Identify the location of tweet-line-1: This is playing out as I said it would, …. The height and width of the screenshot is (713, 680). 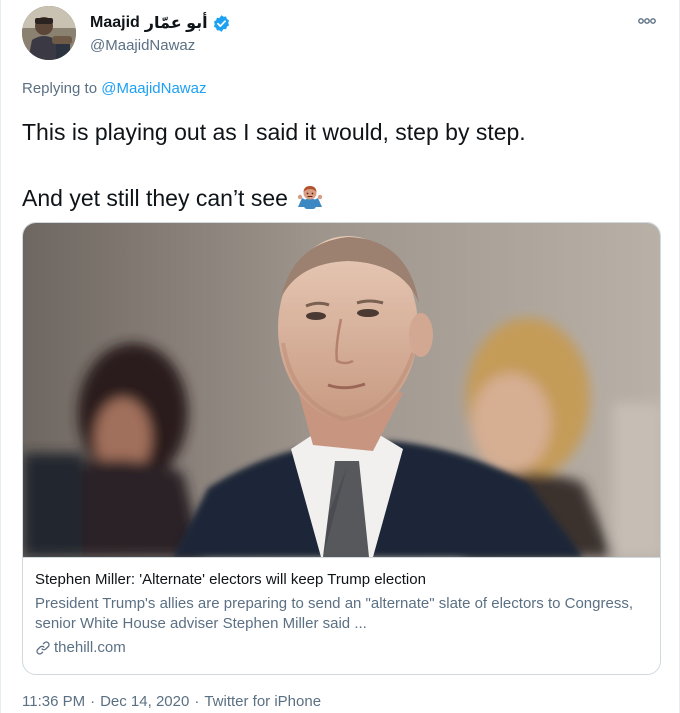
(274, 132).